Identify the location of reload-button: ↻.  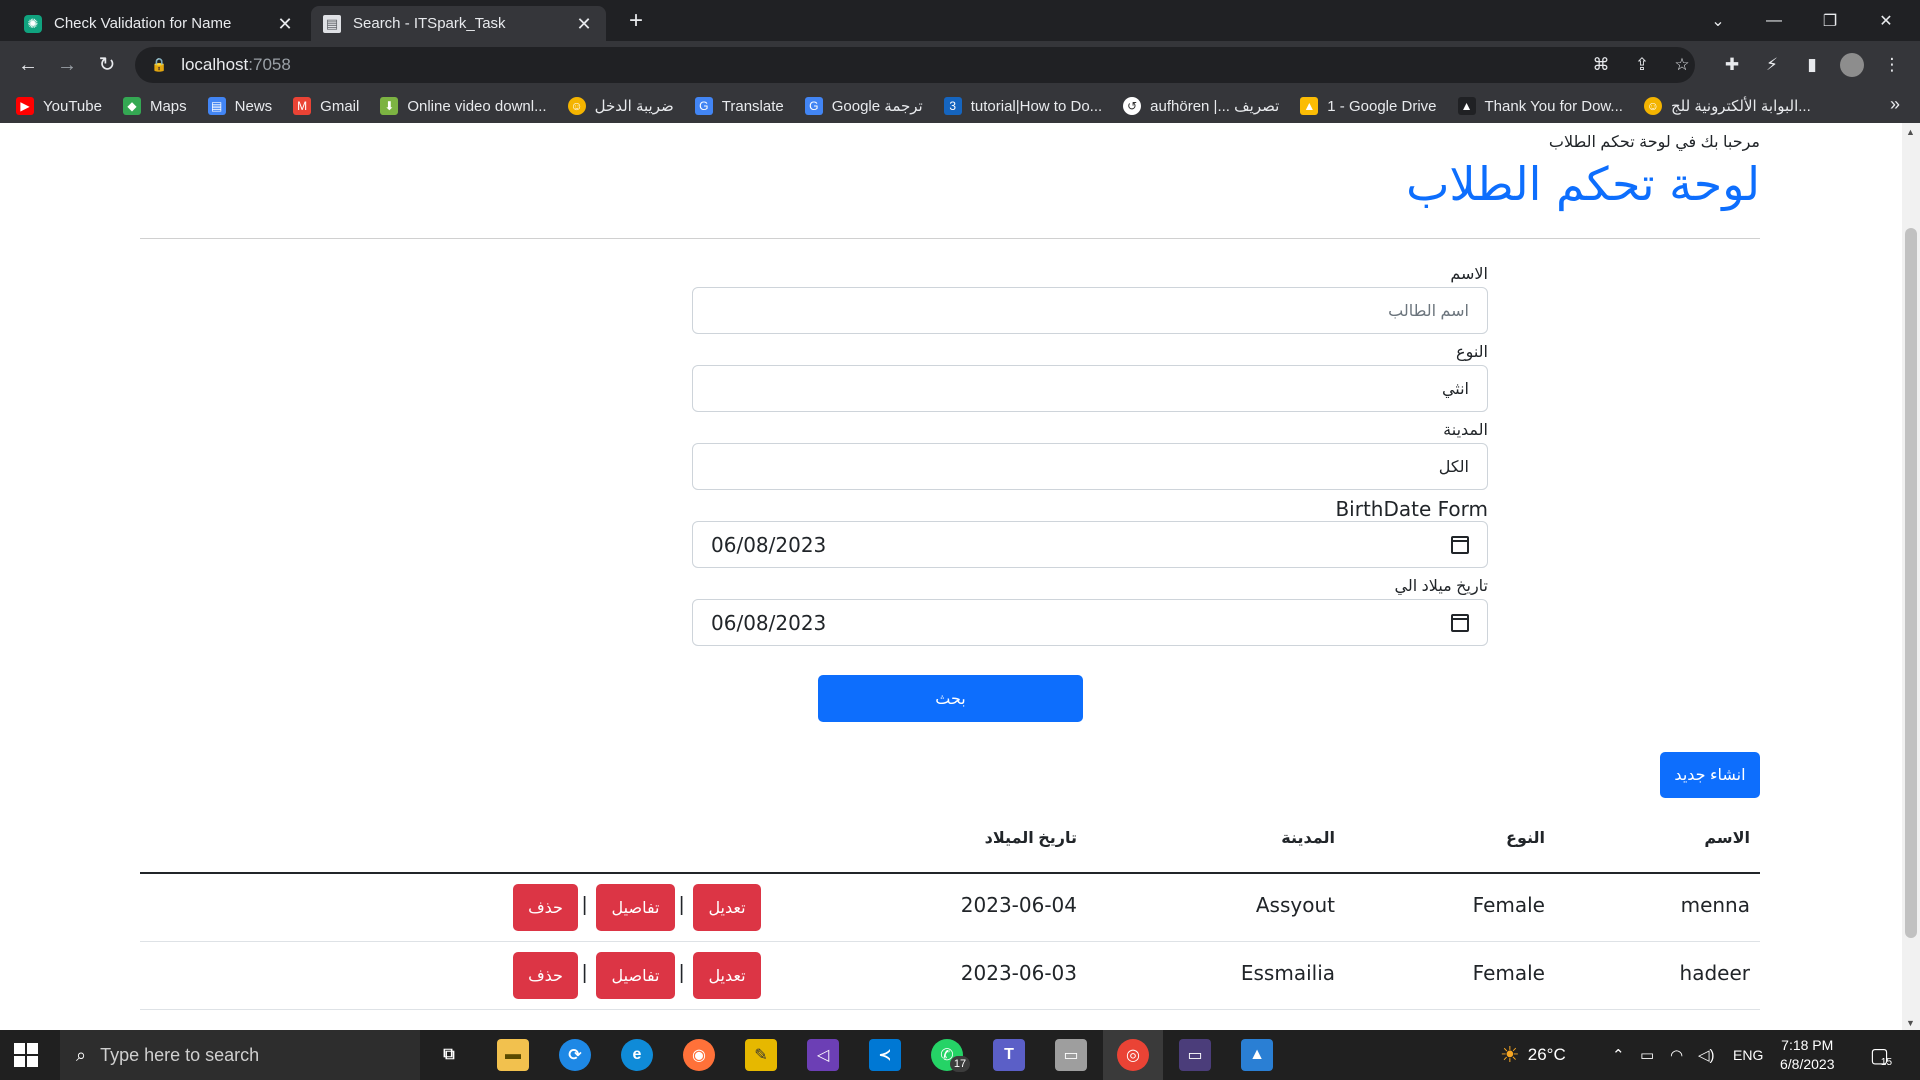
(107, 65).